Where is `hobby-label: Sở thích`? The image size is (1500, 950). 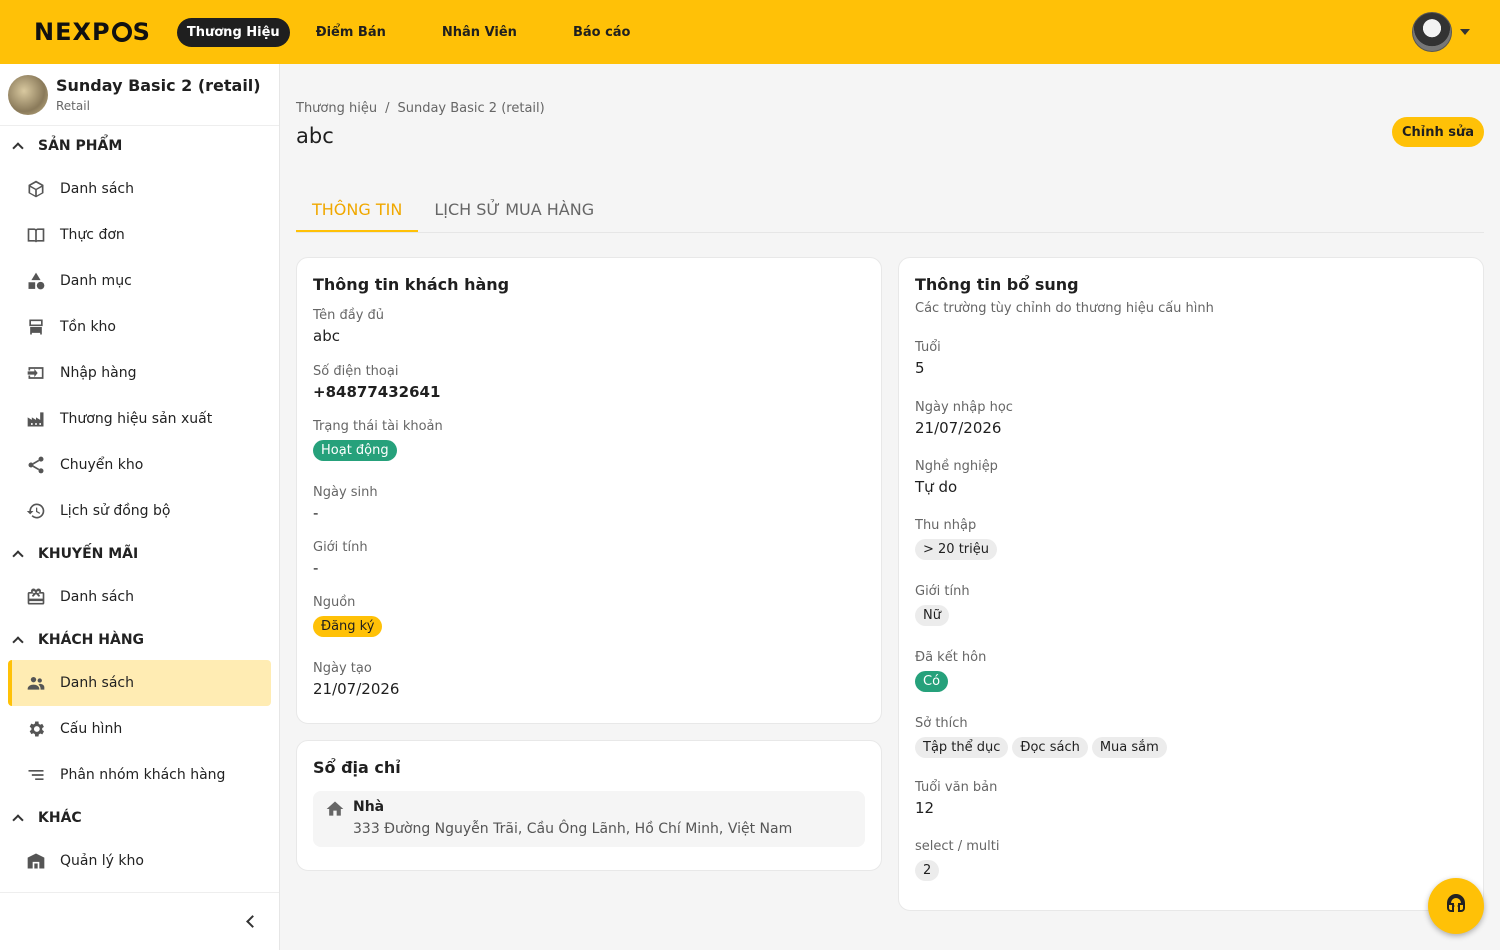 hobby-label: Sở thích is located at coordinates (941, 723).